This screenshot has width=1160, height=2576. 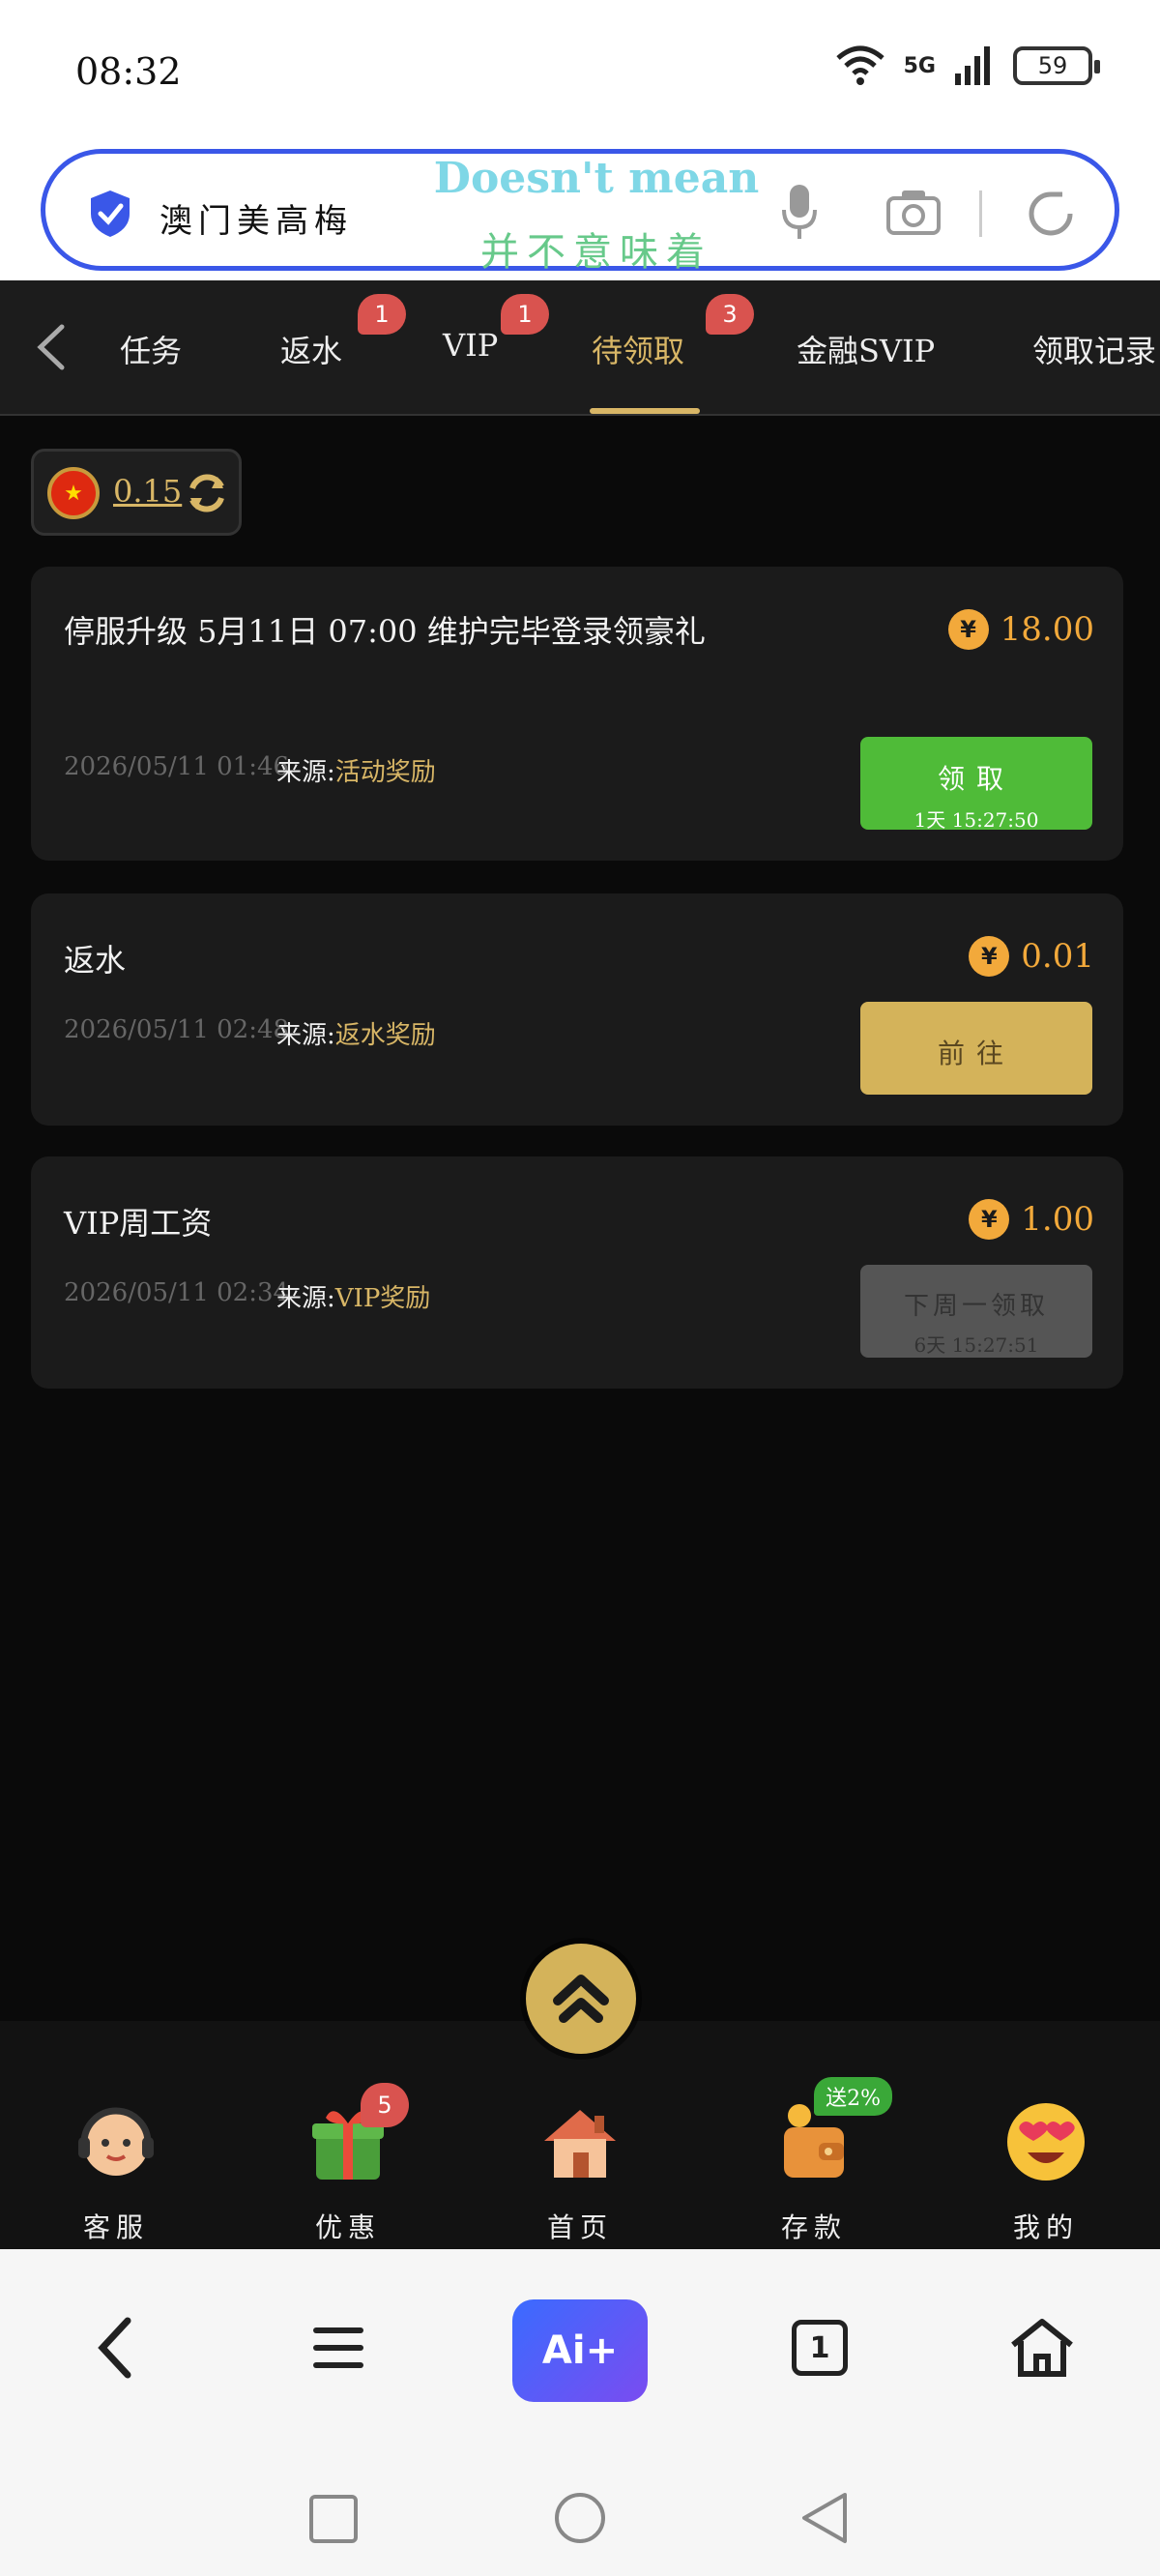 What do you see at coordinates (311, 349) in the screenshot?
I see `tab-rebate: 返水` at bounding box center [311, 349].